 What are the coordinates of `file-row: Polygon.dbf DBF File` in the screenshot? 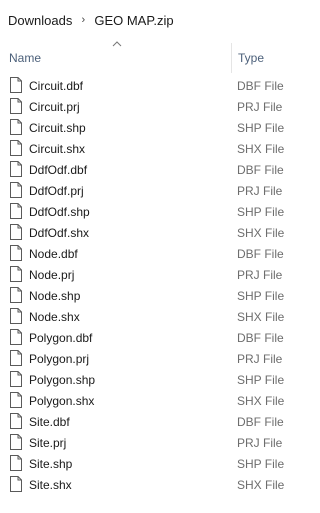 It's located at (154, 337).